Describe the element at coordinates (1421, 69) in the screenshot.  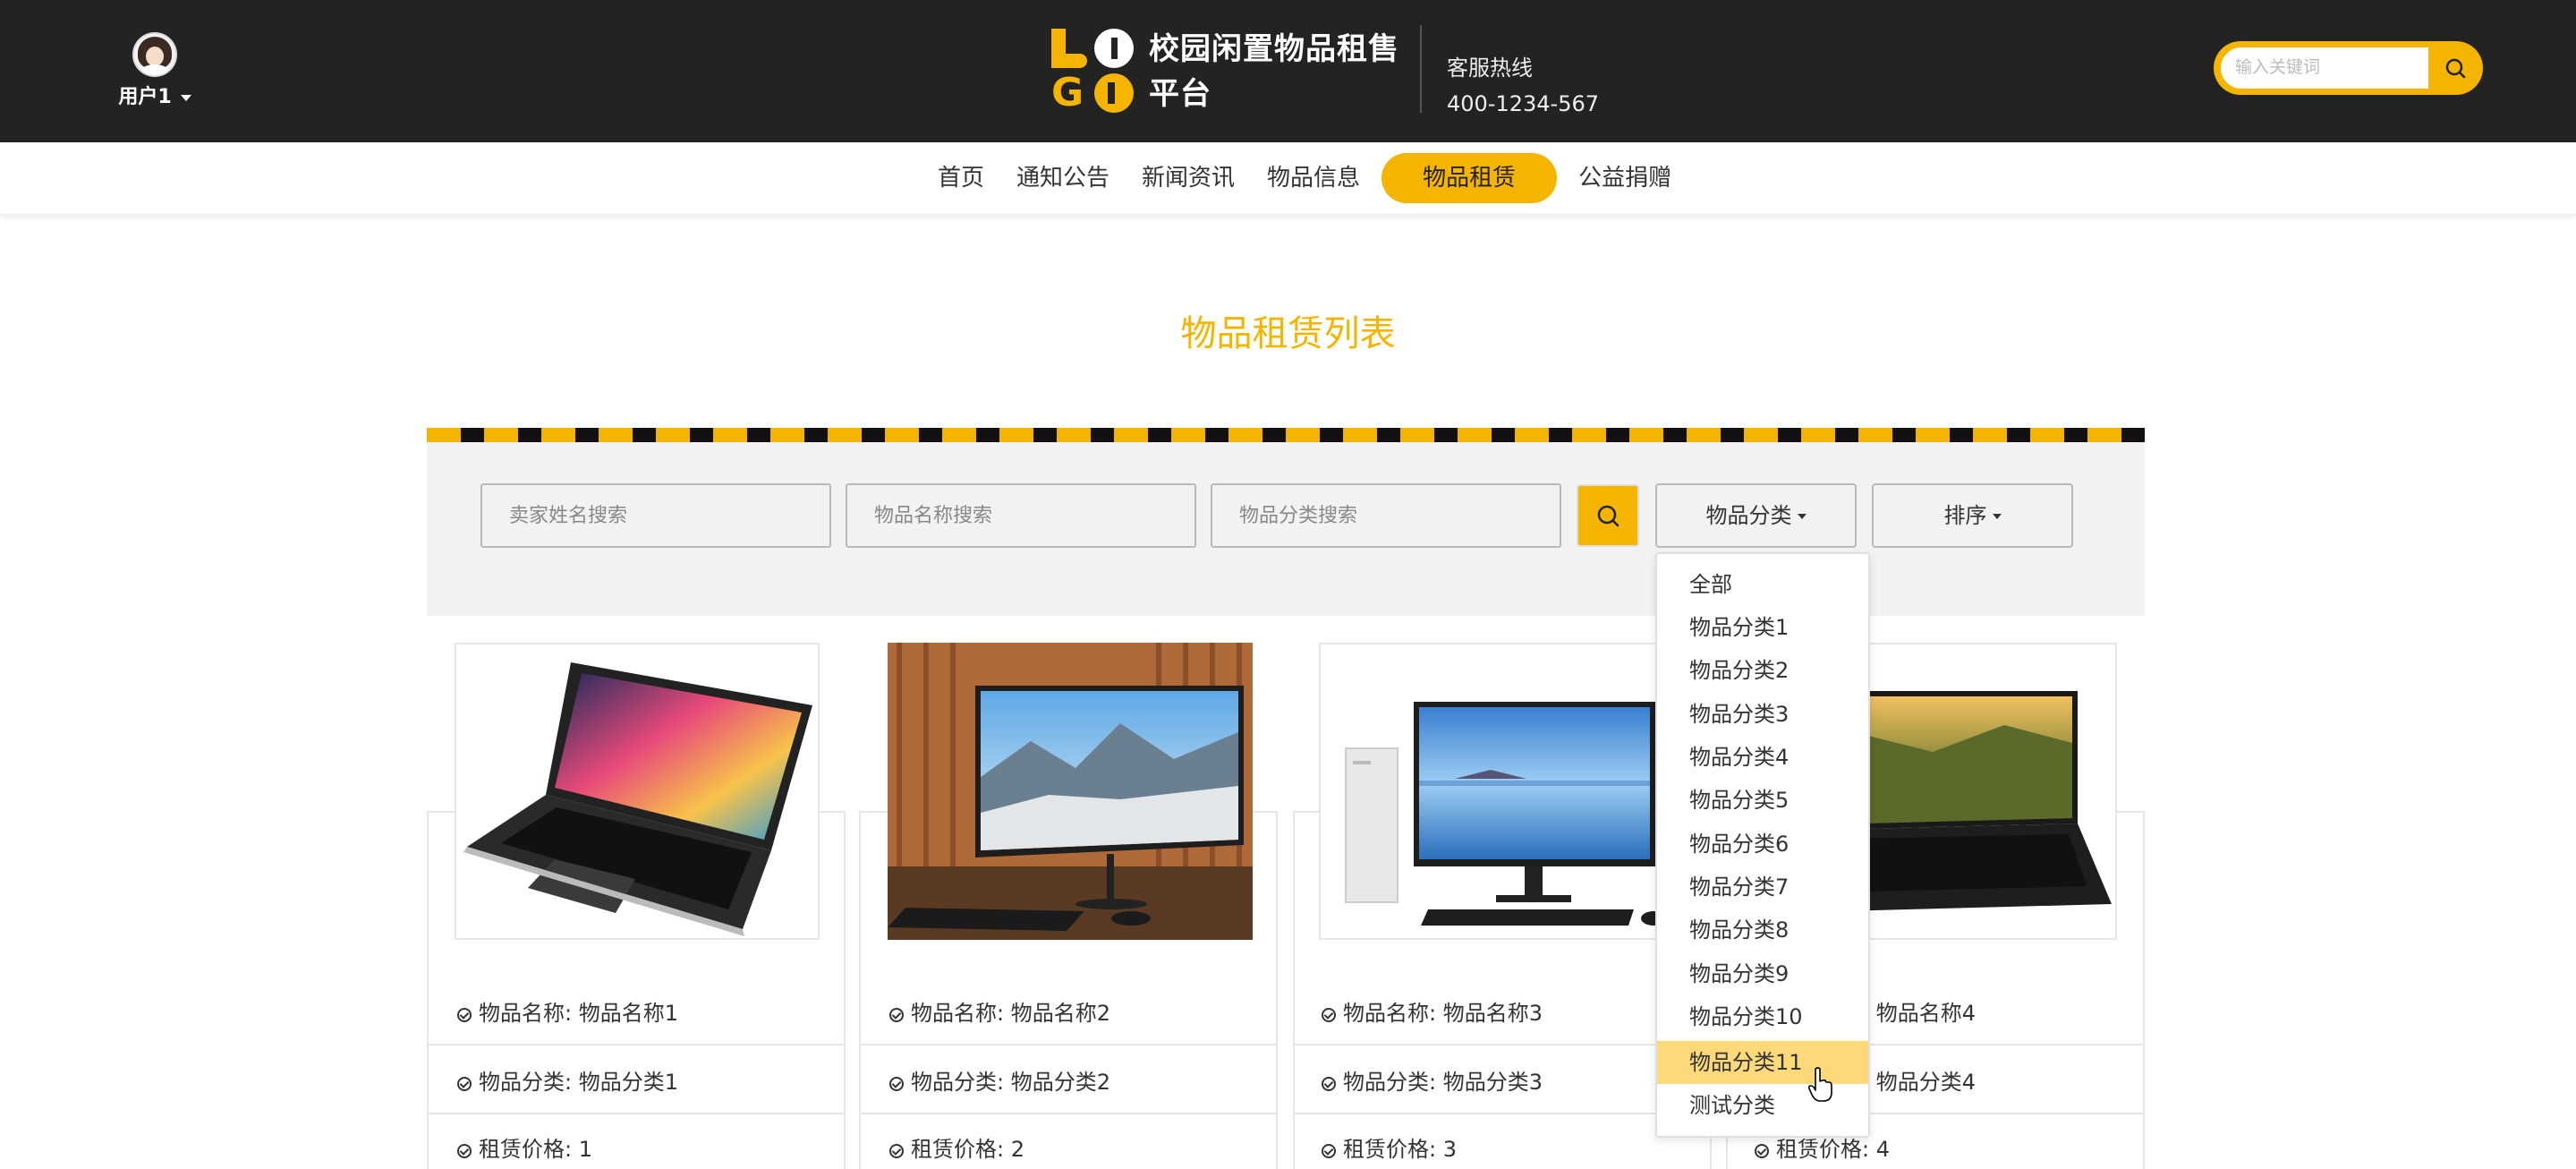
I see `header-divider` at that location.